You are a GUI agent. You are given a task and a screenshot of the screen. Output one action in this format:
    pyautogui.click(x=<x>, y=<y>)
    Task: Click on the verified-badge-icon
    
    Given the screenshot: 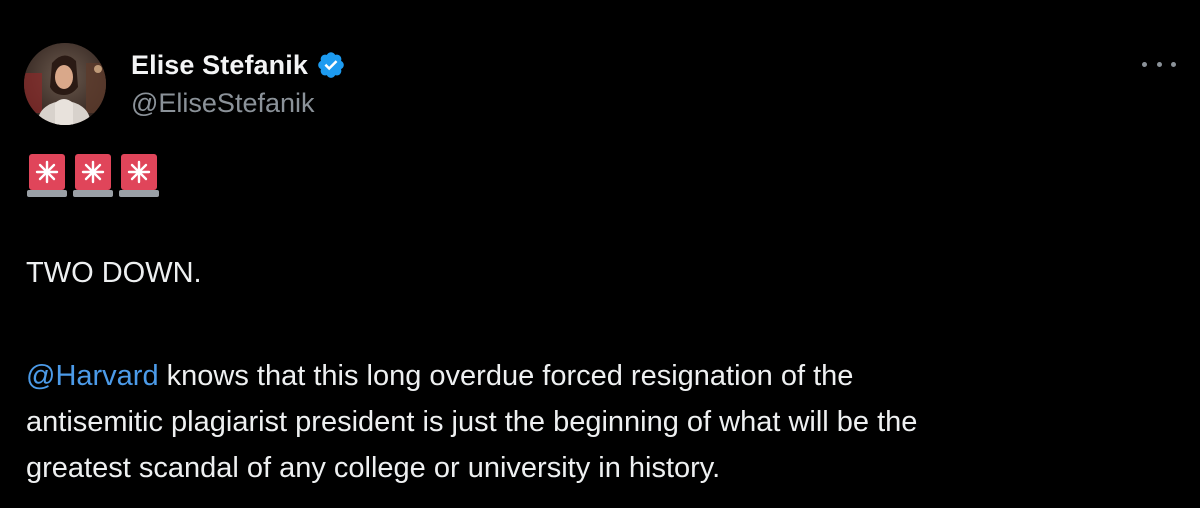 What is the action you would take?
    pyautogui.click(x=331, y=65)
    